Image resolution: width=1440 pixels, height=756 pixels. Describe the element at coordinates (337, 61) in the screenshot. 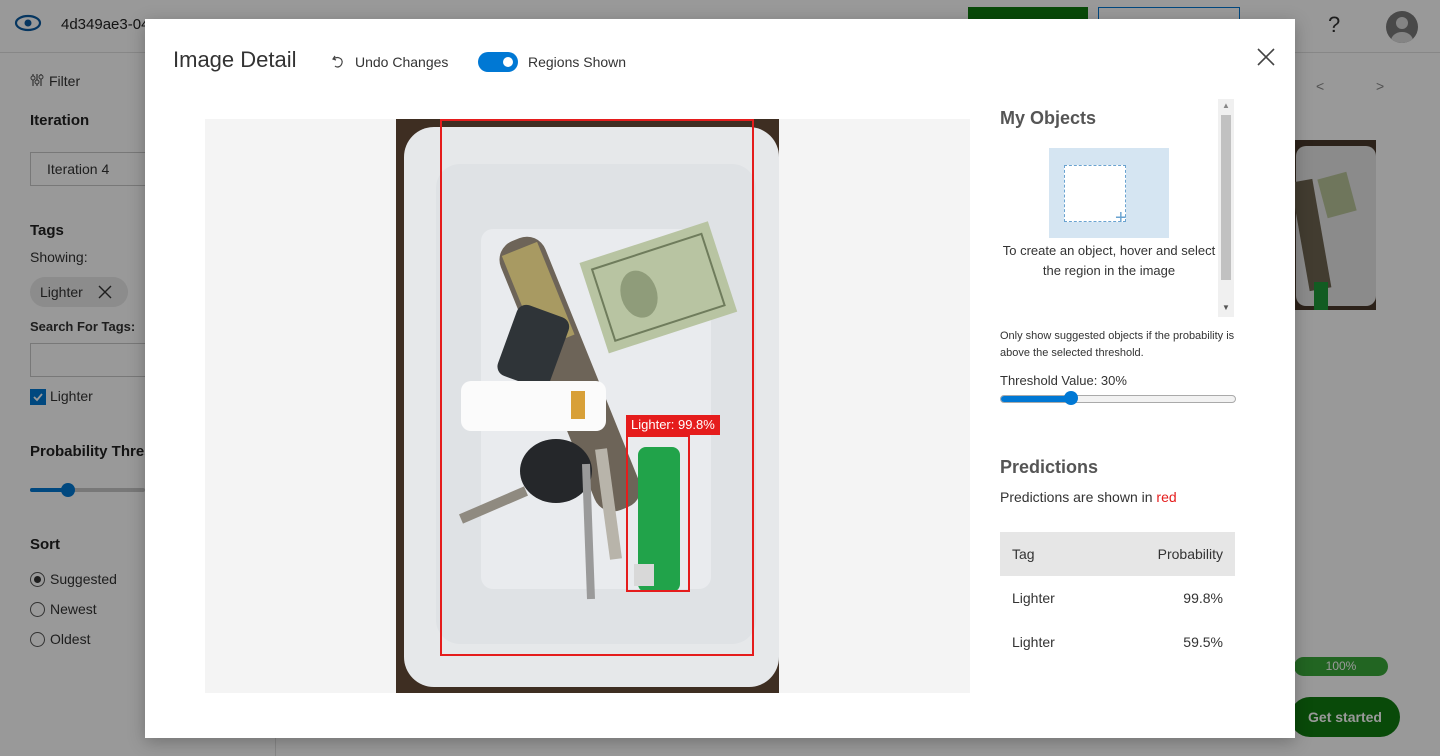

I see `undo-icon` at that location.